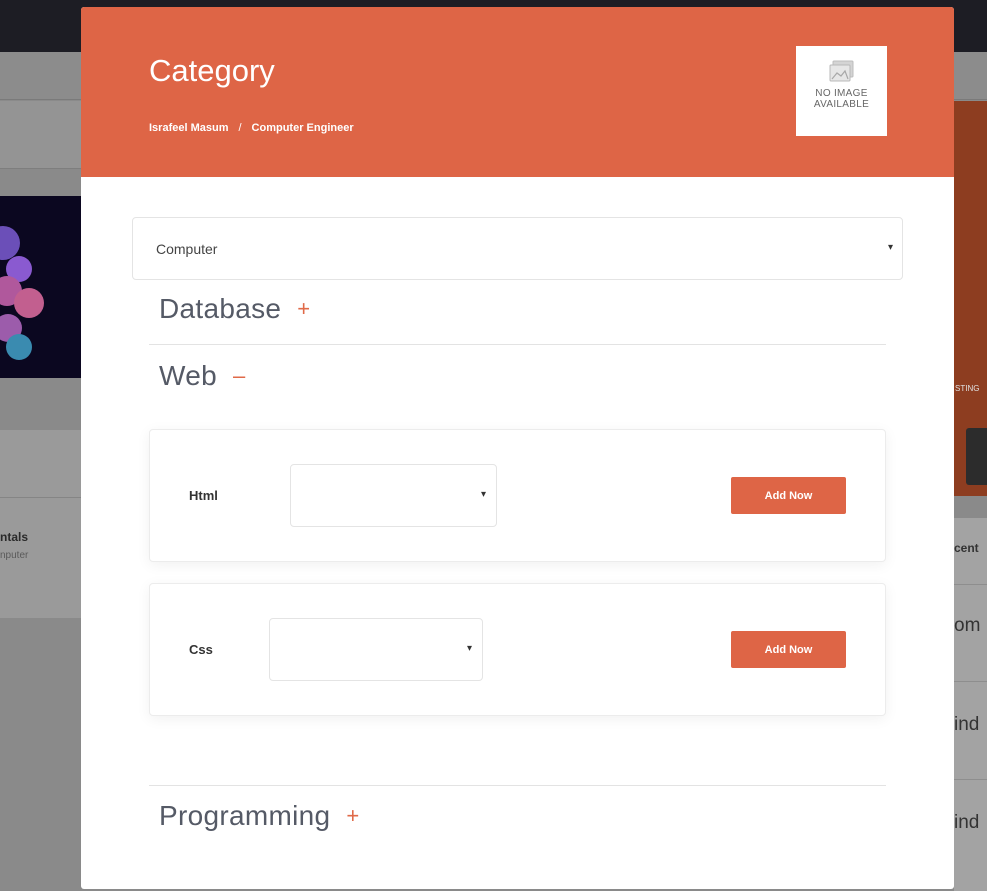 This screenshot has height=891, width=987. Describe the element at coordinates (393, 495) in the screenshot. I see `html-level-select: ▾` at that location.